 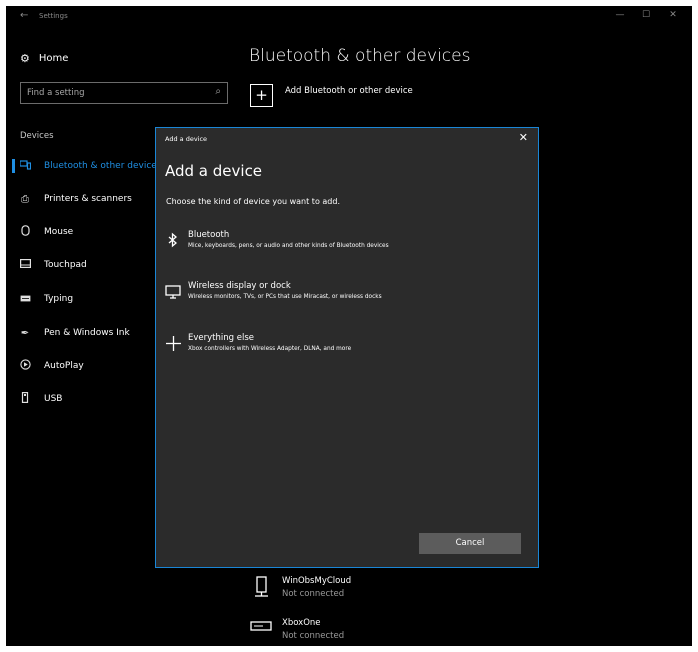 What do you see at coordinates (59, 232) in the screenshot?
I see `sidebar-item-label: Mouse` at bounding box center [59, 232].